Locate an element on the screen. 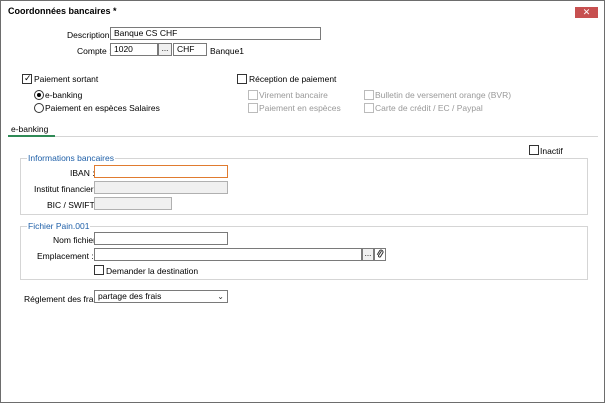  attach-button is located at coordinates (380, 254).